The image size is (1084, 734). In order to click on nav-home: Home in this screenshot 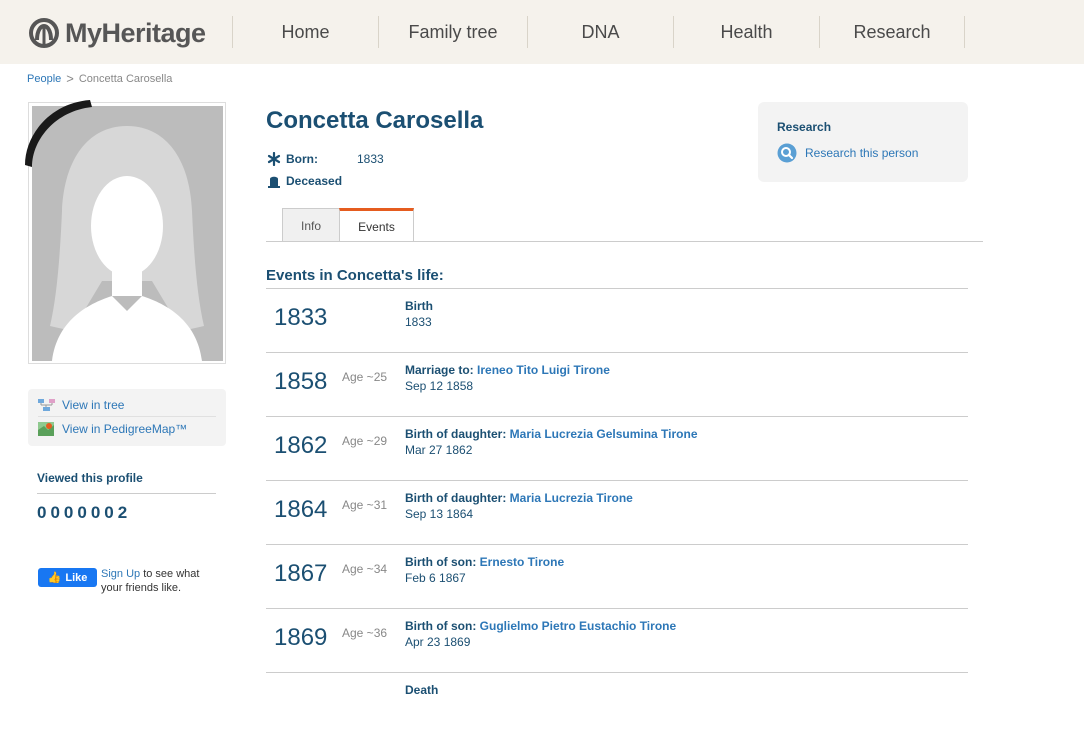, I will do `click(305, 32)`.